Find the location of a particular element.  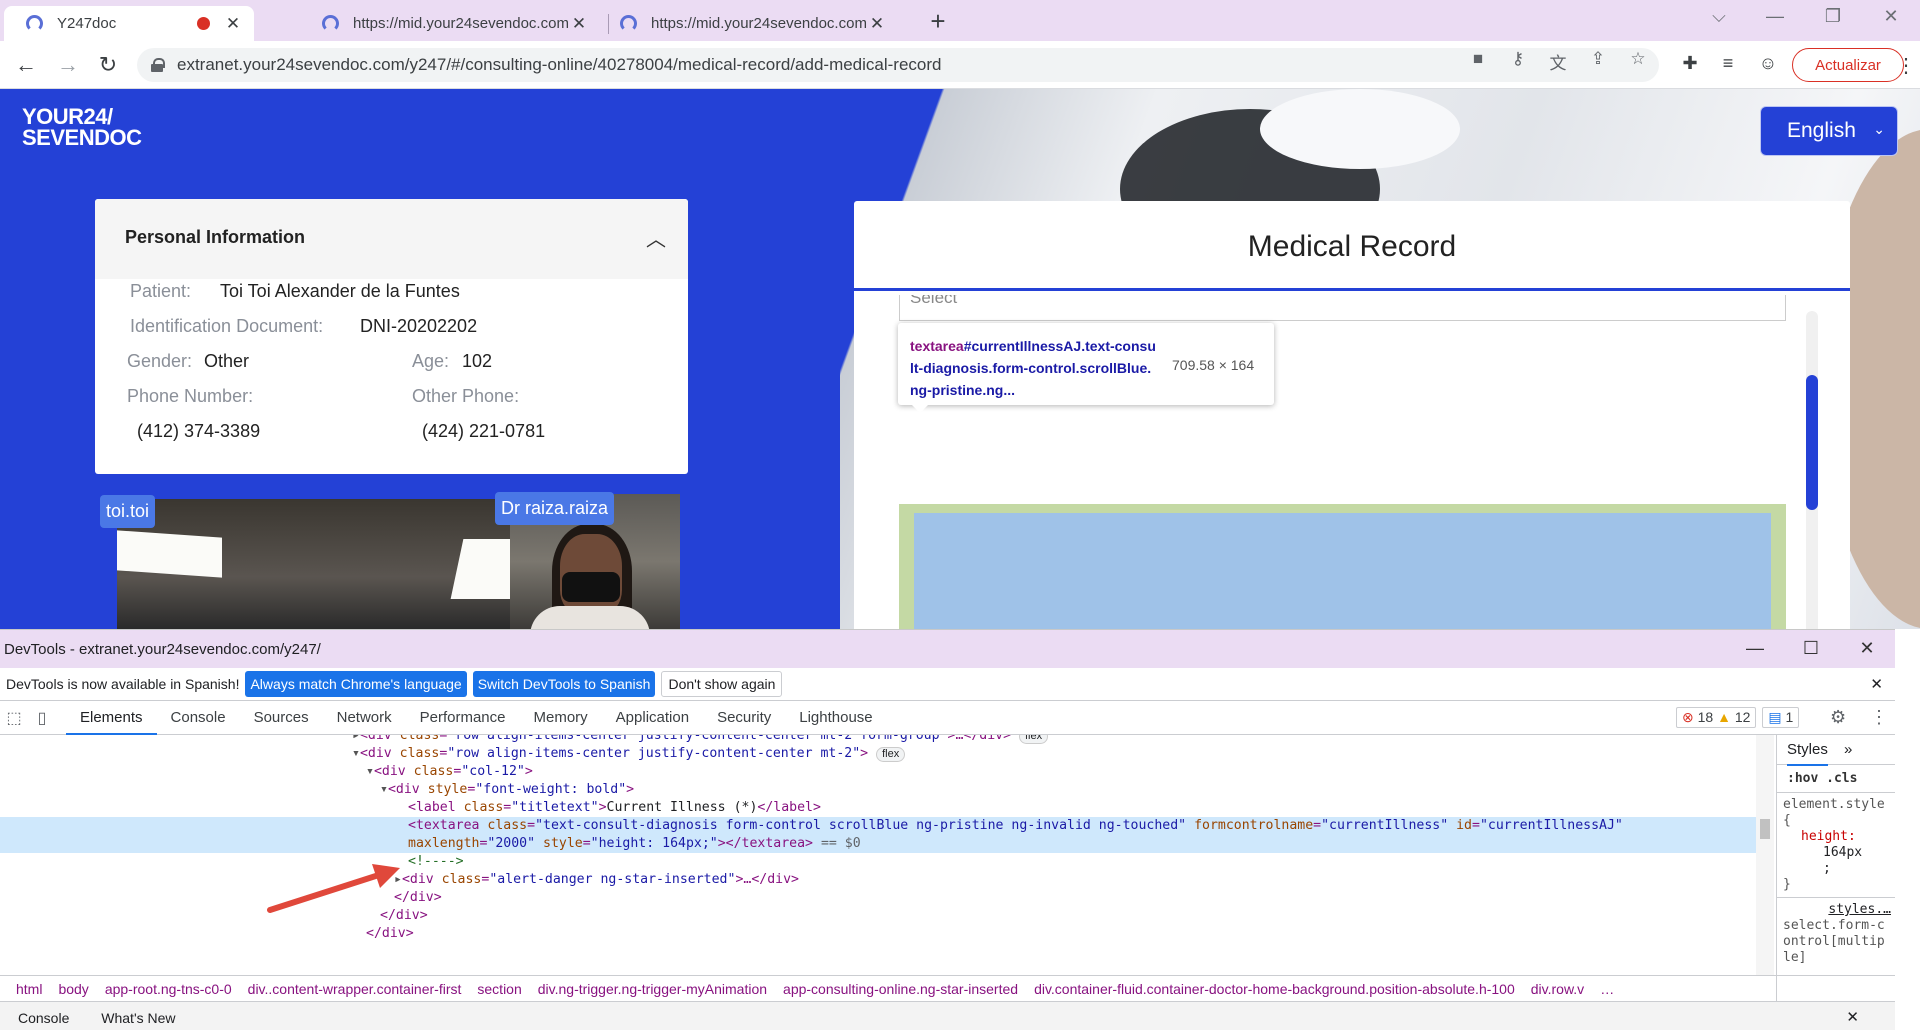

minimize-button: — is located at coordinates (1775, 16).